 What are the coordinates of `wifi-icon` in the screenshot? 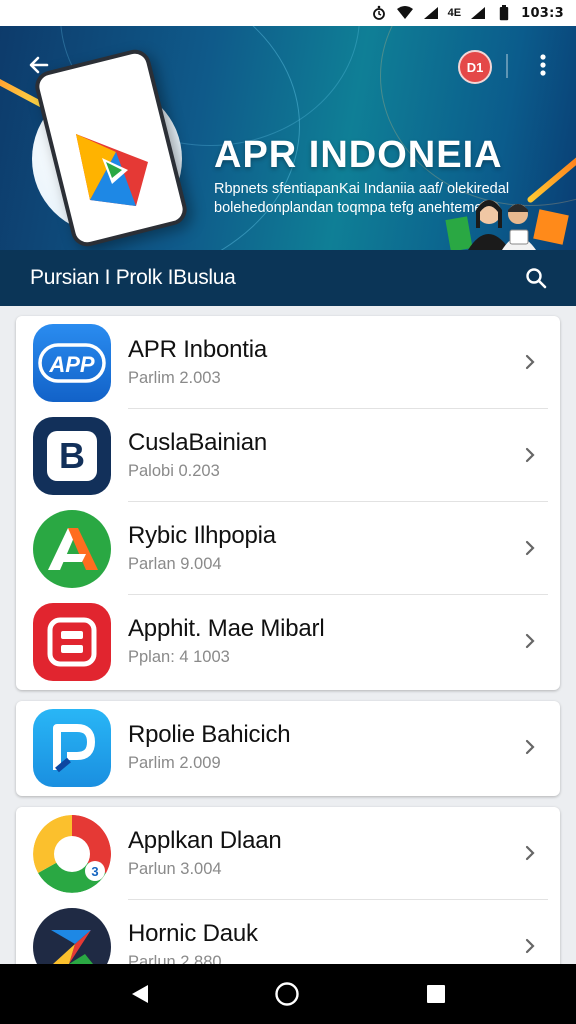 It's located at (405, 13).